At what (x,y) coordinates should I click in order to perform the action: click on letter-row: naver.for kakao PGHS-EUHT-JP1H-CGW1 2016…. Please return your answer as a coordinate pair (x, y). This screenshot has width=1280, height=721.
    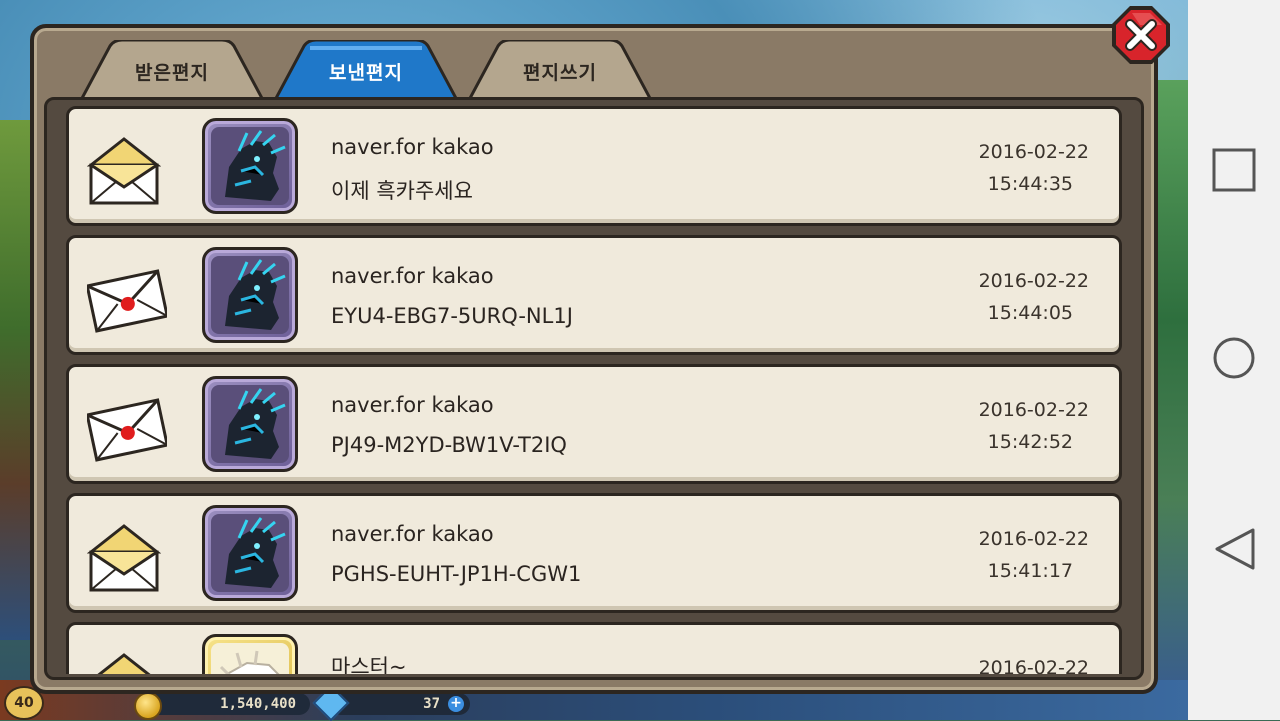
    Looking at the image, I should click on (594, 553).